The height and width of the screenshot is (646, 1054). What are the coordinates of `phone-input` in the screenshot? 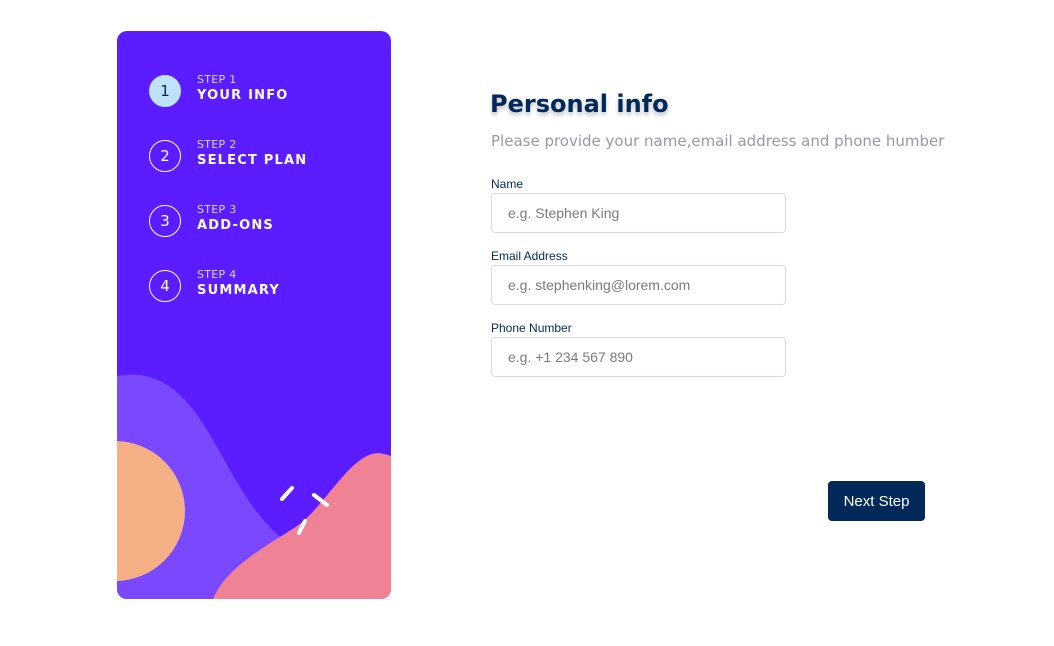 It's located at (638, 357).